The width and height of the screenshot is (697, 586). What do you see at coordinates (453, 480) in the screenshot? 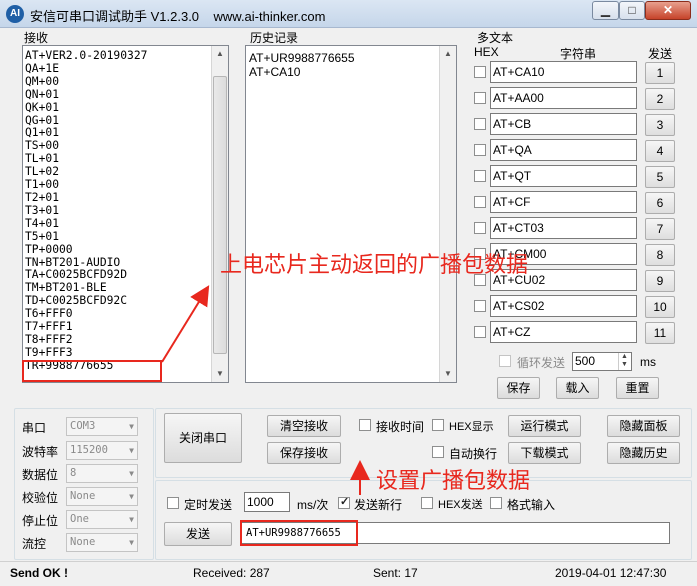
I see `annotation-set-broadcast-text: 设置广播包数据` at bounding box center [453, 480].